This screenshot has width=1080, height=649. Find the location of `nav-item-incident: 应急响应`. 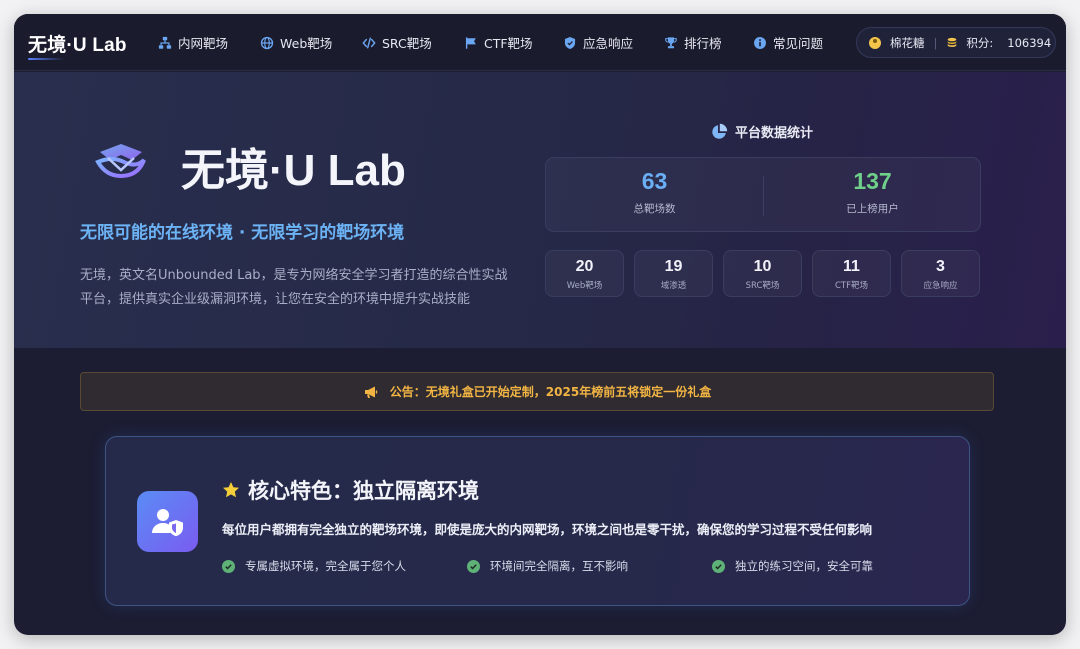

nav-item-incident: 应急响应 is located at coordinates (613, 42).